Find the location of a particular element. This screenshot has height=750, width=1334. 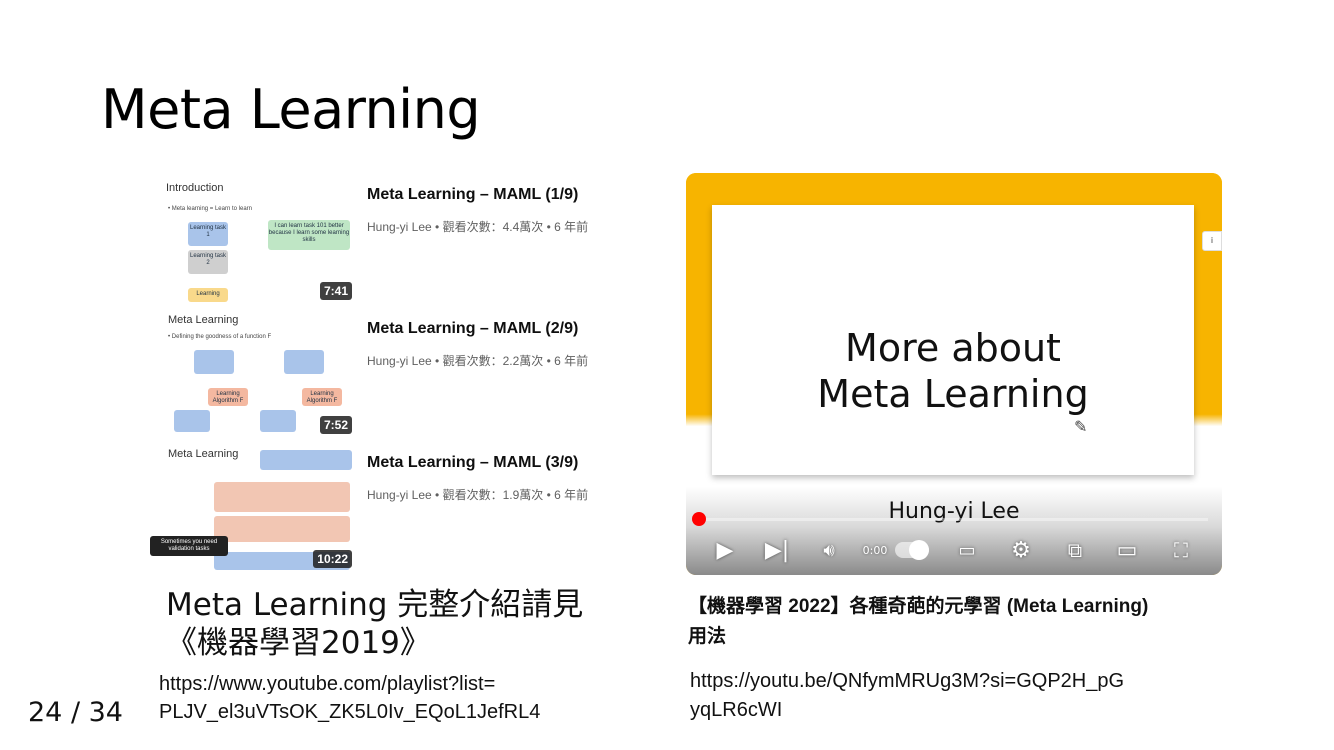

theater-icon: ▭ is located at coordinates (1127, 550).